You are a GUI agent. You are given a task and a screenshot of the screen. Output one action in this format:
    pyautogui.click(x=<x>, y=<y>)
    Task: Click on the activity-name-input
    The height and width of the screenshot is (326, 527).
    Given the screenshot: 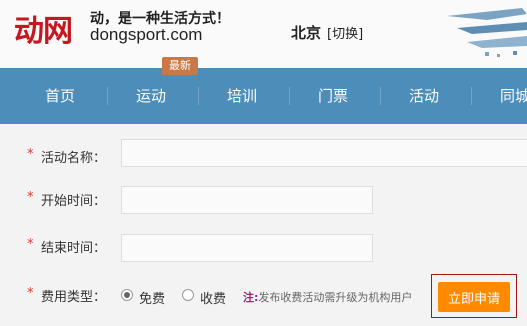 What is the action you would take?
    pyautogui.click(x=324, y=153)
    